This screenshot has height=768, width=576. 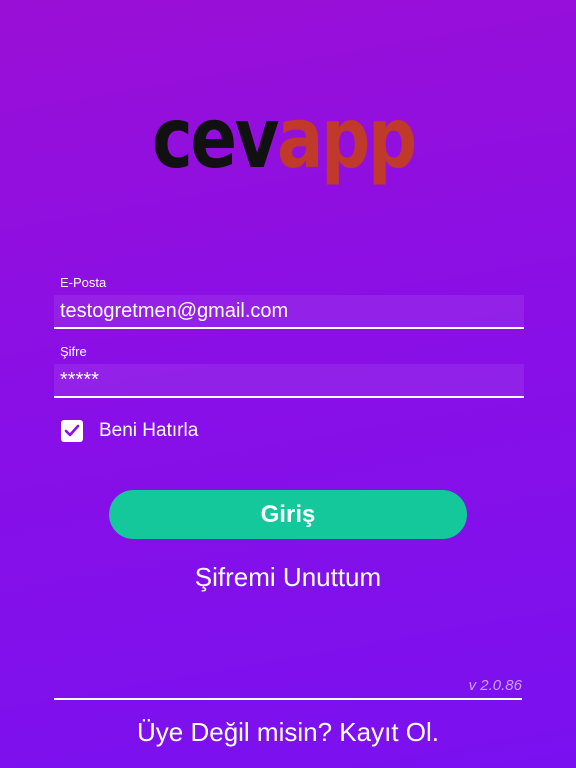 I want to click on remember-me-row: Beni Hatırla, so click(x=129, y=431).